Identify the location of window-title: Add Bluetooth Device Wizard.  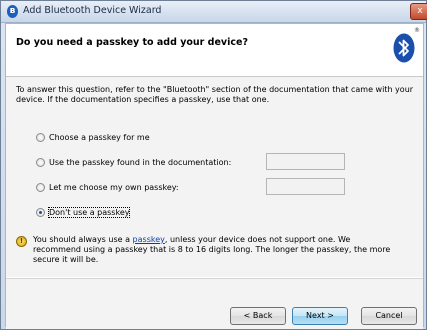
(92, 10).